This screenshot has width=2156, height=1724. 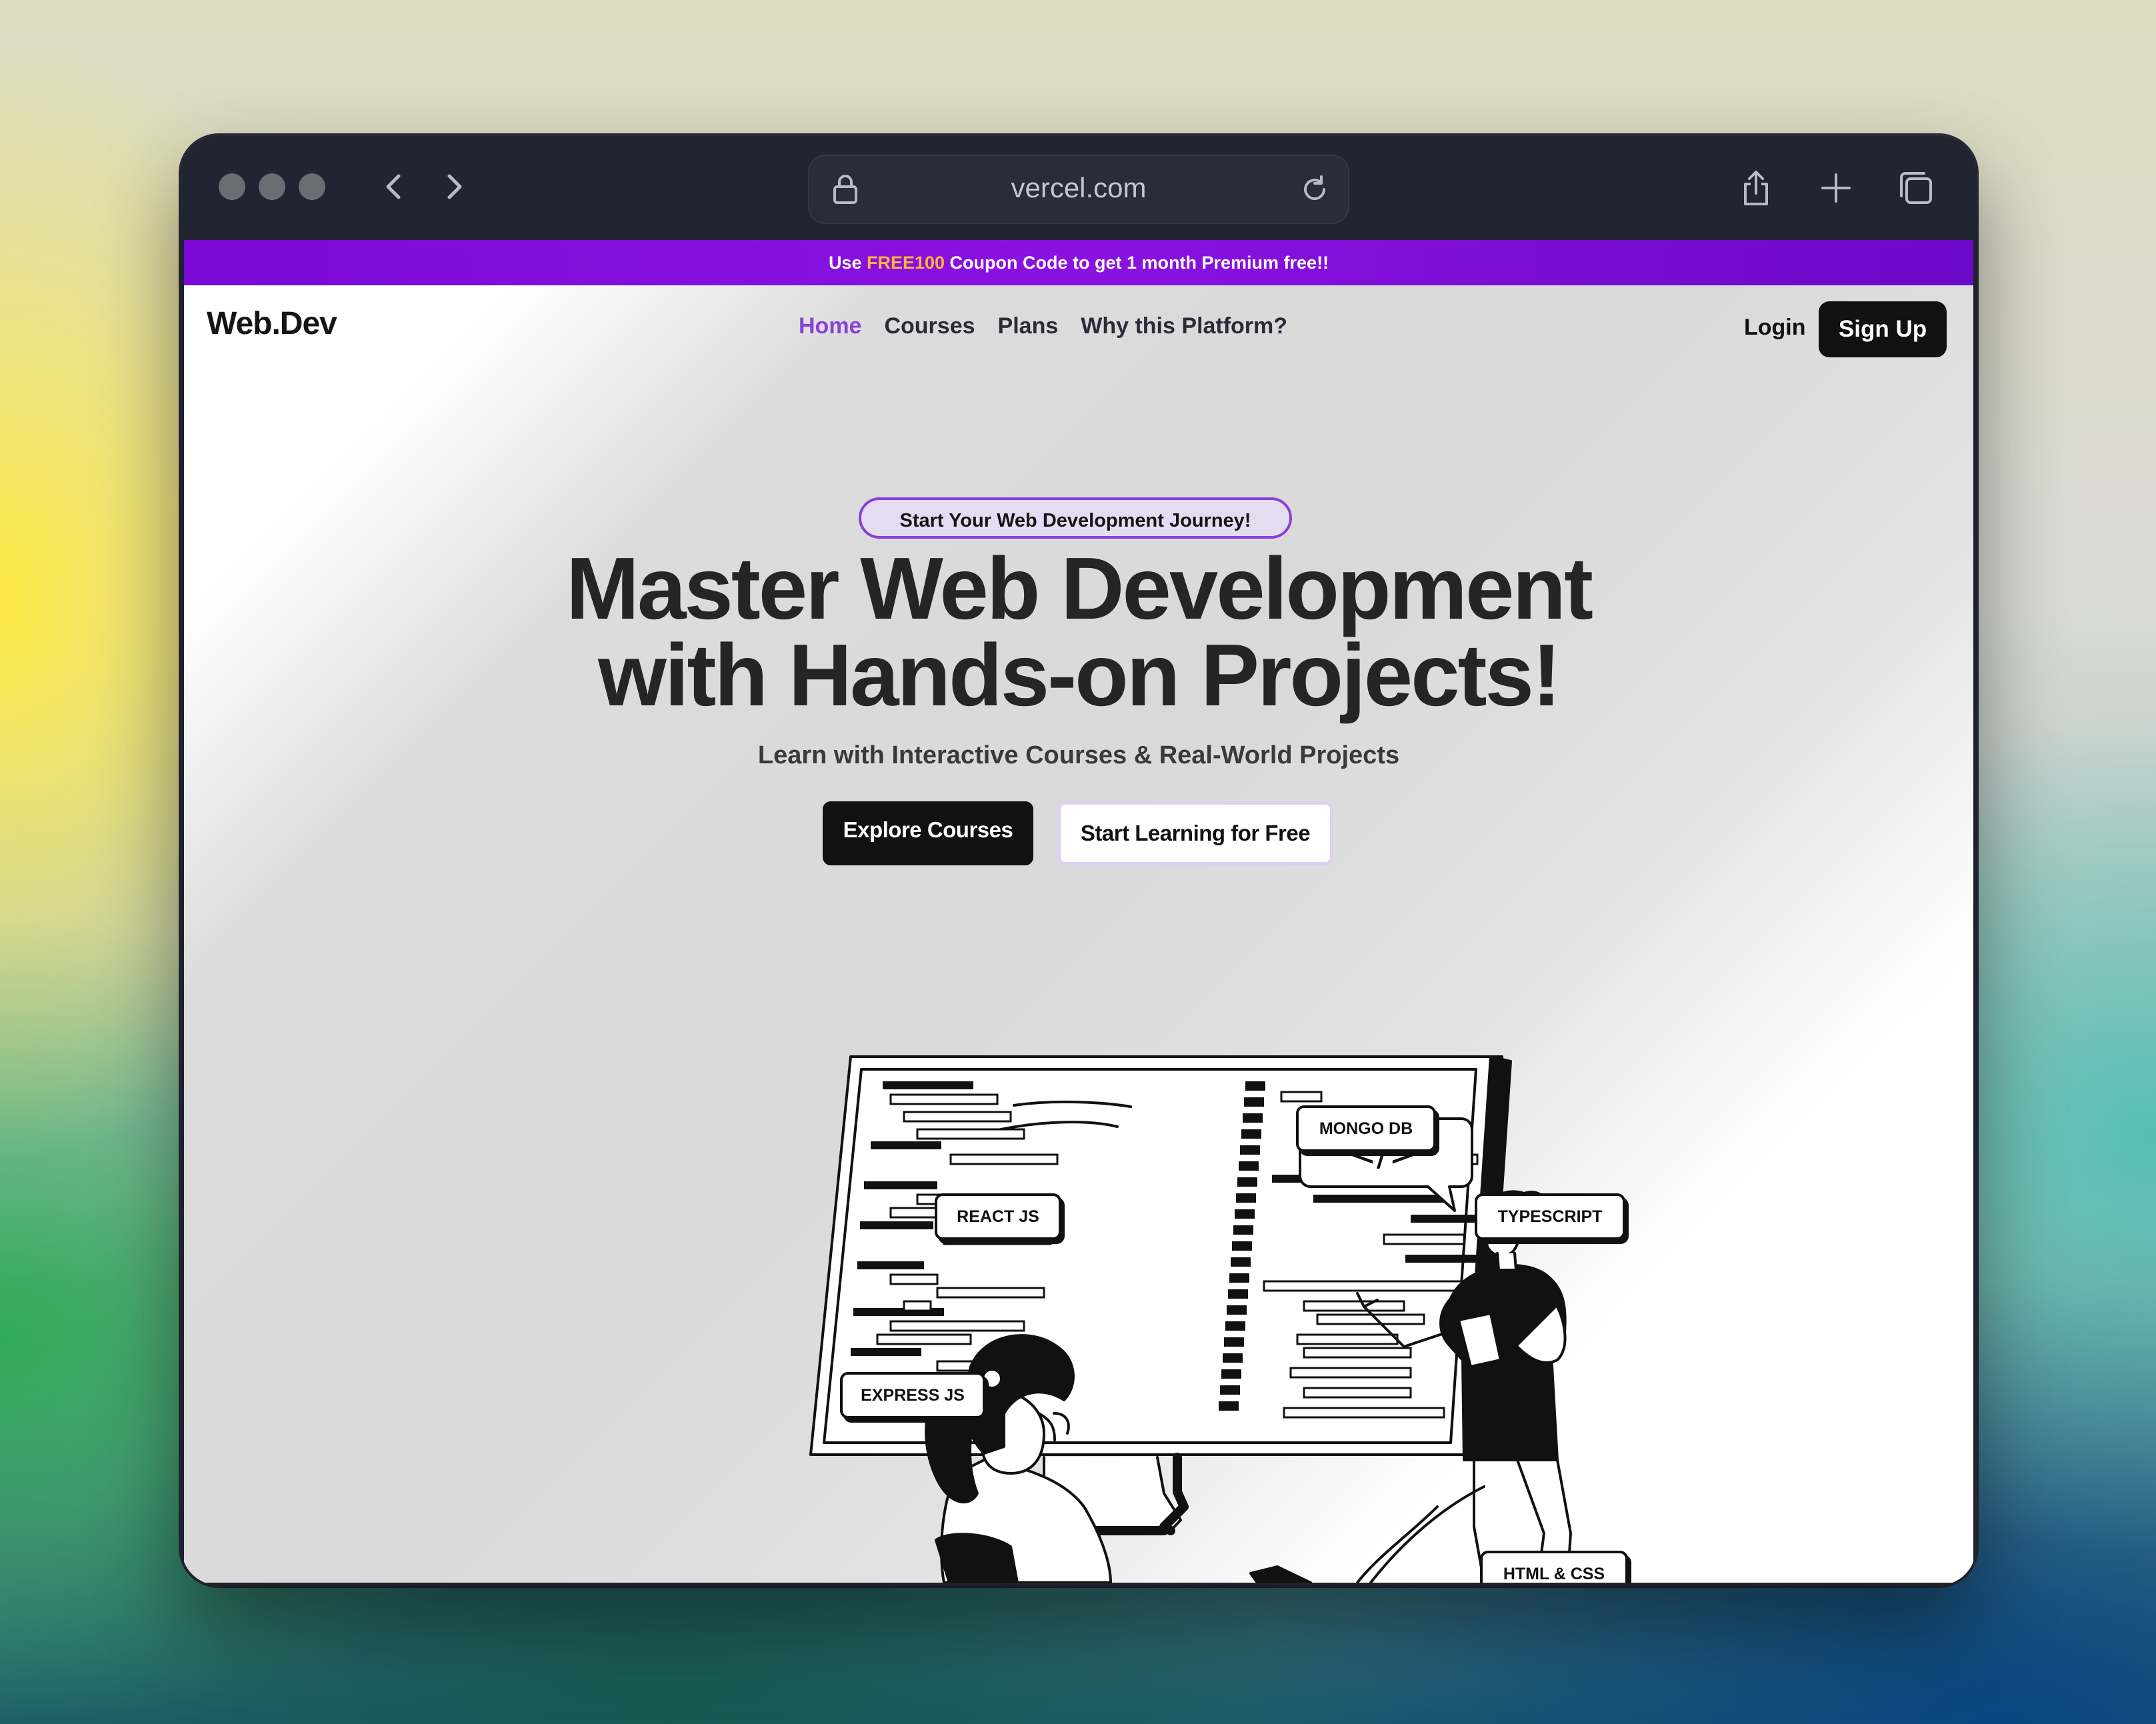 I want to click on nav-plans: Plans, so click(x=1028, y=326).